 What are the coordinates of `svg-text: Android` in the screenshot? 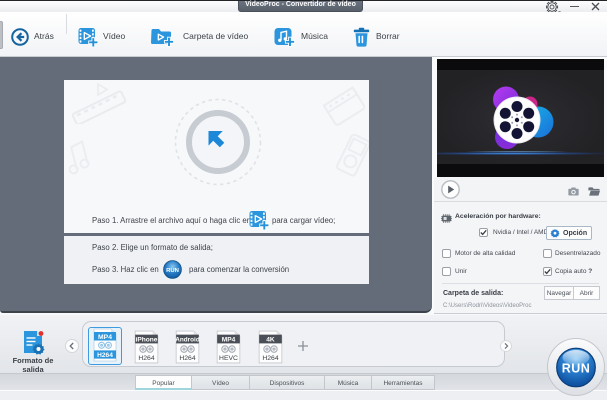 It's located at (187, 339).